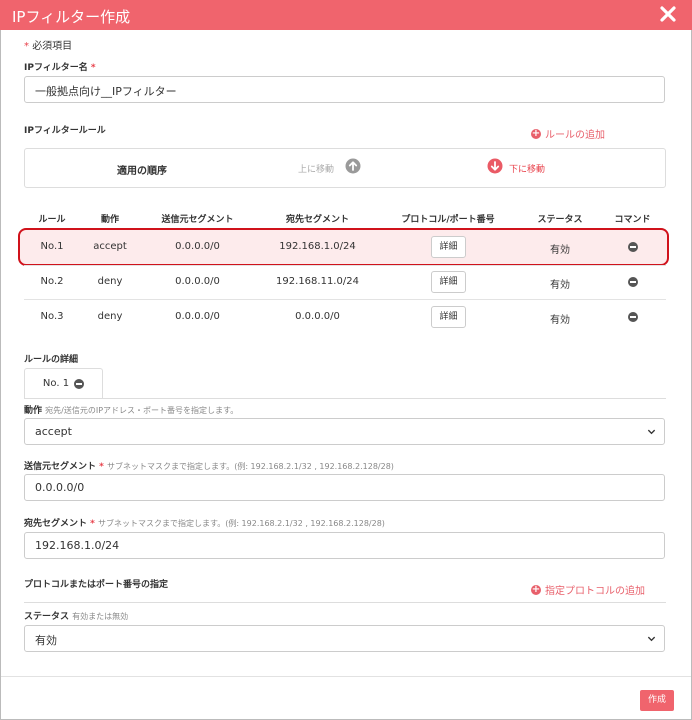  Describe the element at coordinates (560, 220) in the screenshot. I see `th-status: ステータス` at that location.